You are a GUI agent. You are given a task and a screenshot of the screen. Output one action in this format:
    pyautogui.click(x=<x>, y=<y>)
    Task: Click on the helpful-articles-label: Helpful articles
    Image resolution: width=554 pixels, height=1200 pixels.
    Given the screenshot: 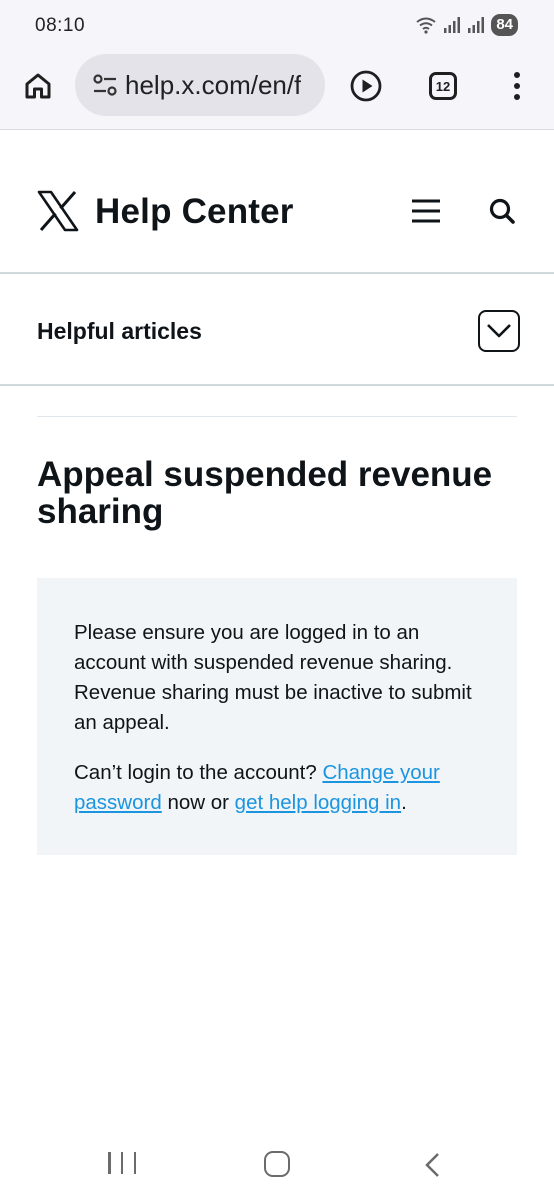 What is the action you would take?
    pyautogui.click(x=119, y=331)
    